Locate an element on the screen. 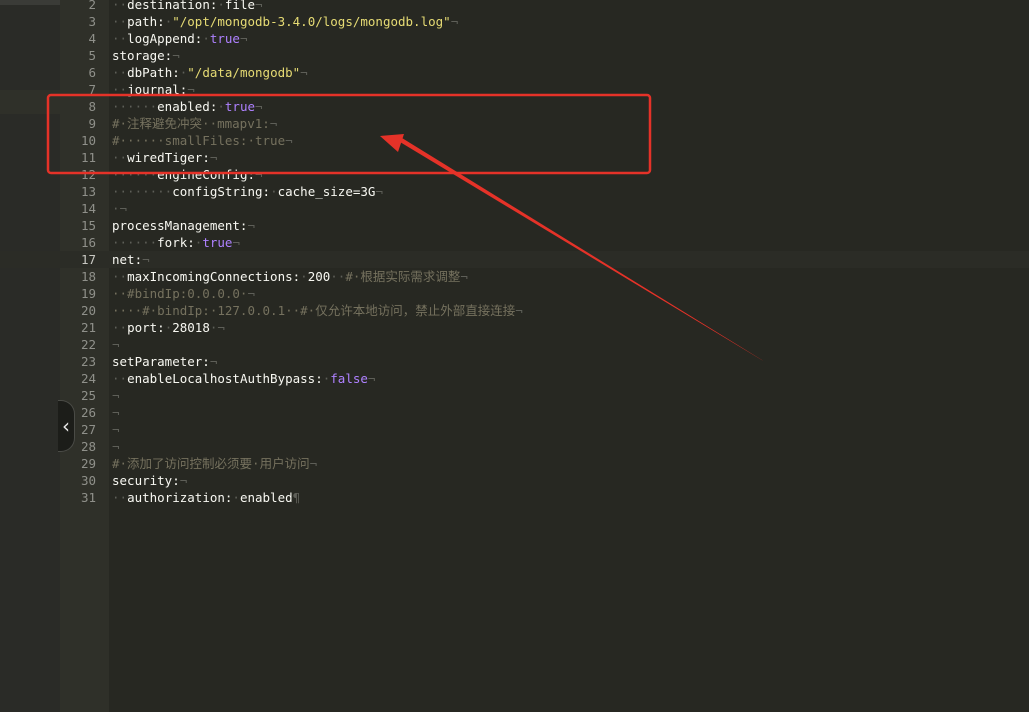 The image size is (1029, 712). code-token: authorization: is located at coordinates (180, 497).